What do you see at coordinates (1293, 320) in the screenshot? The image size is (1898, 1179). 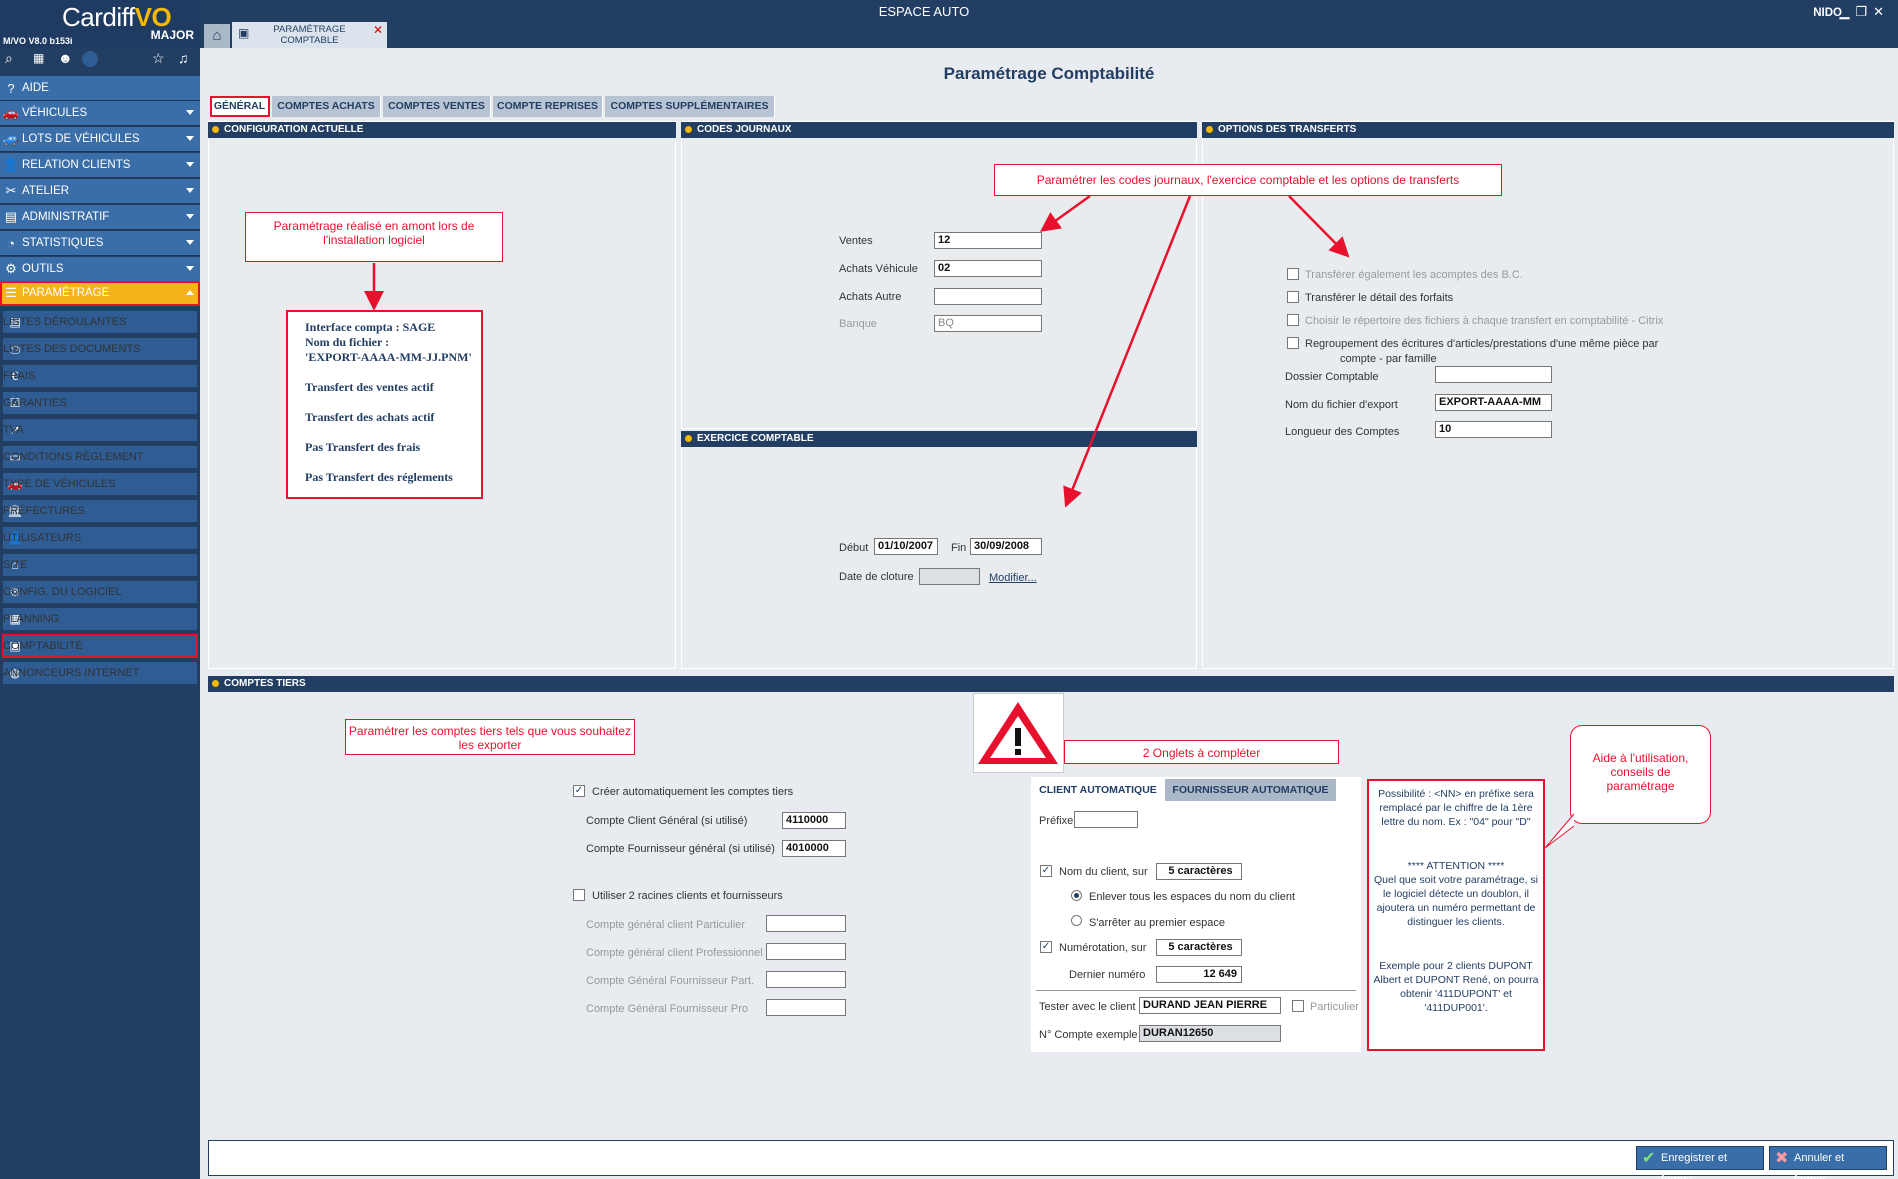 I see `repertoire-checkbox` at bounding box center [1293, 320].